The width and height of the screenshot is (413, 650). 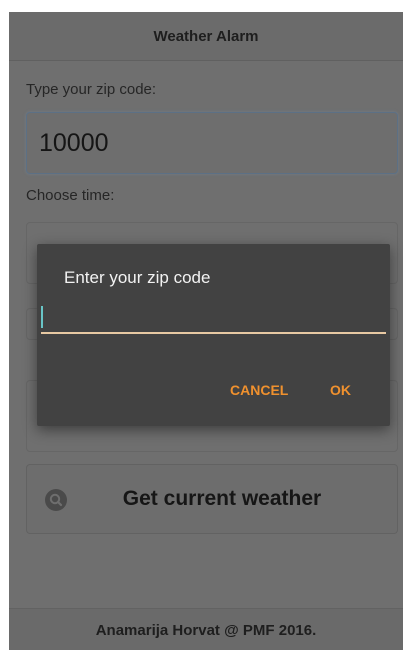 What do you see at coordinates (259, 390) in the screenshot?
I see `cancel-button: CANCEL` at bounding box center [259, 390].